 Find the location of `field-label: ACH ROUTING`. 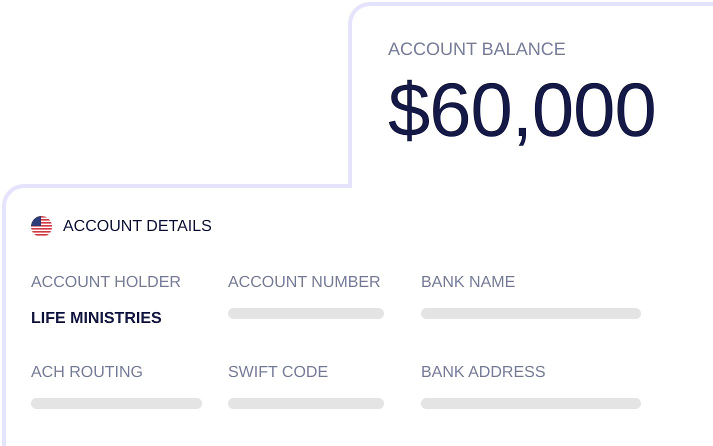

field-label: ACH ROUTING is located at coordinates (87, 373).